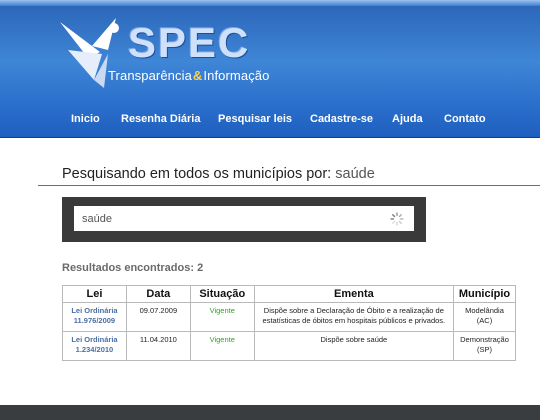  I want to click on column-header-data: Data, so click(158, 294).